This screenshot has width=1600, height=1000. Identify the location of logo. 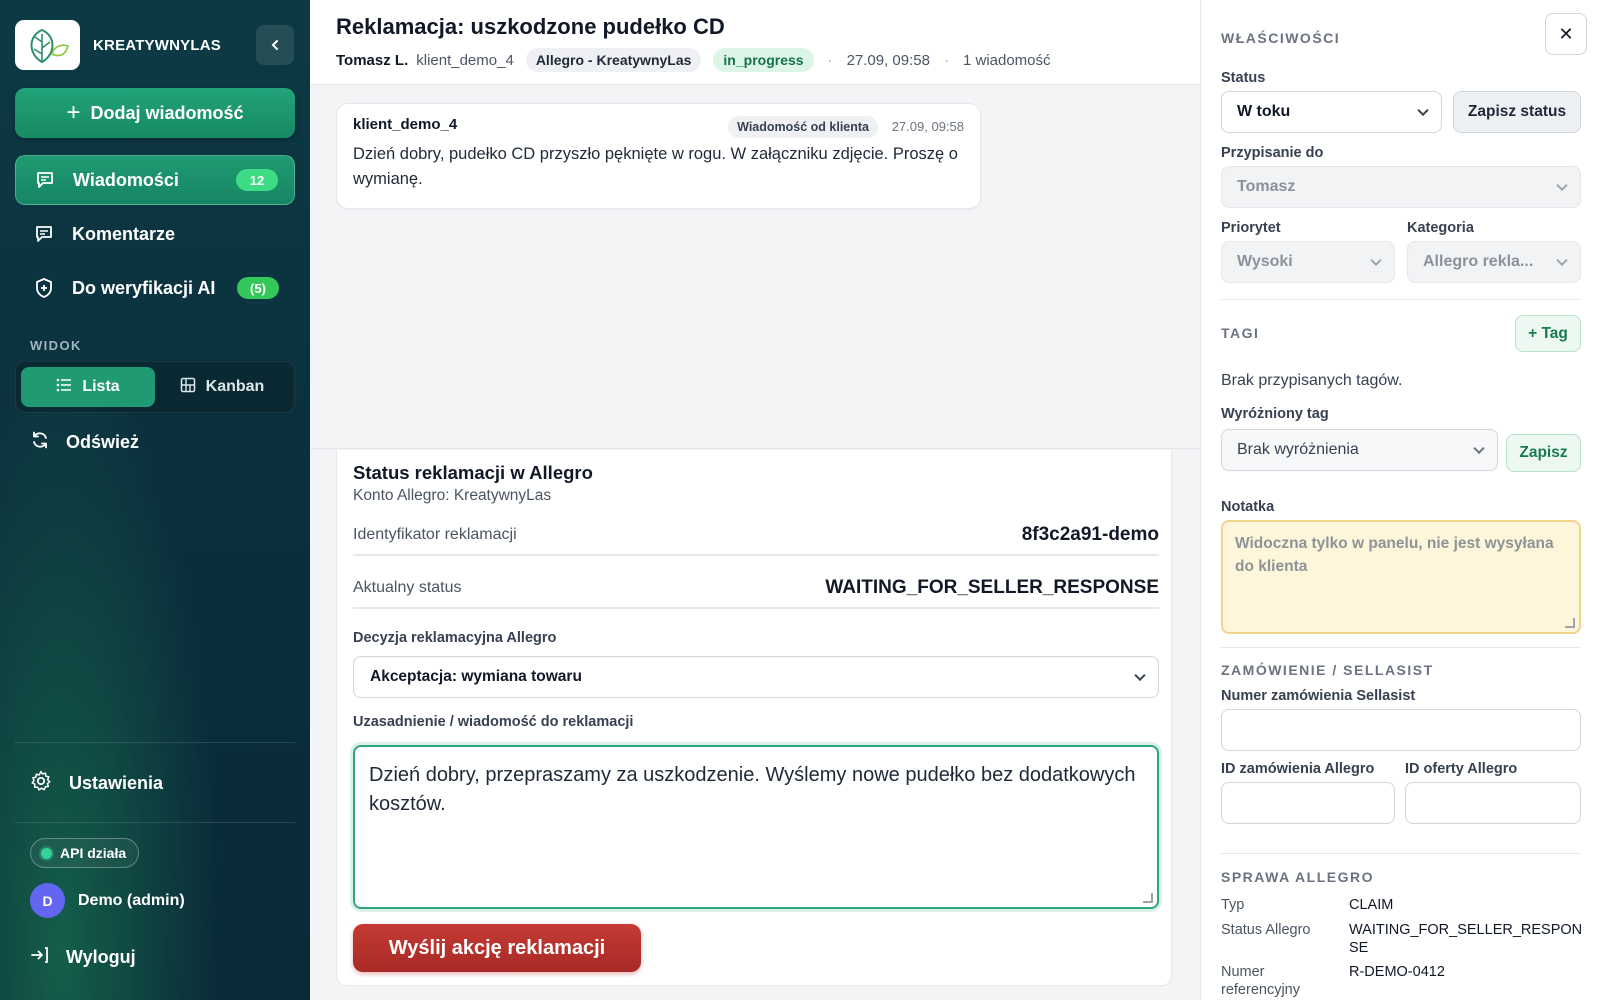
(47, 45).